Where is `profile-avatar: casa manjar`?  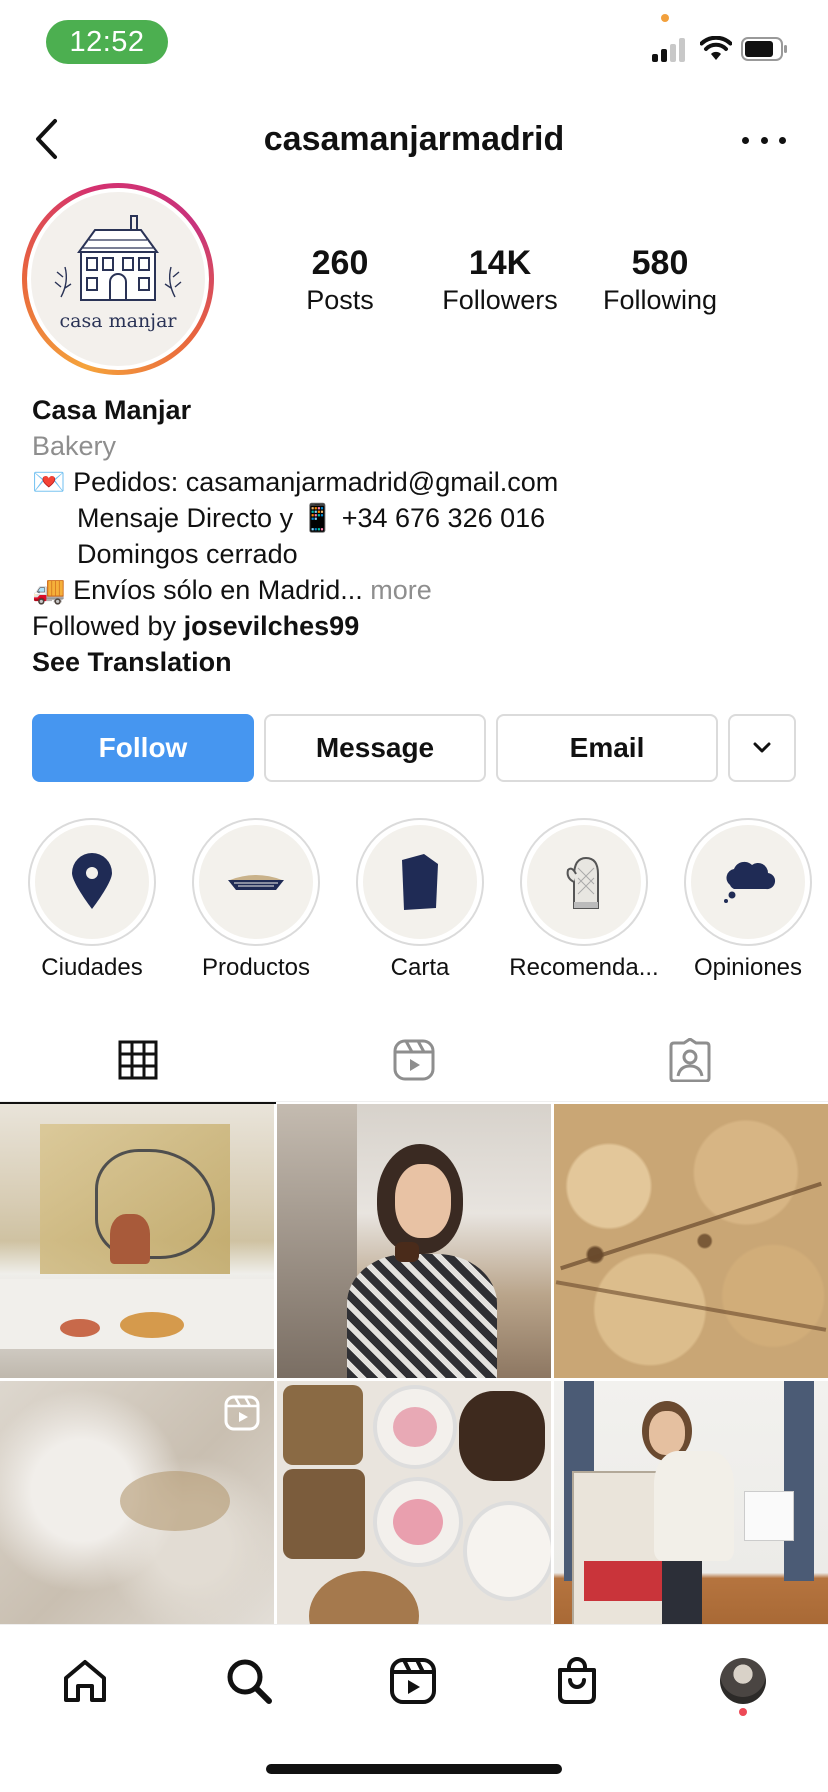
profile-avatar: casa manjar is located at coordinates (118, 279).